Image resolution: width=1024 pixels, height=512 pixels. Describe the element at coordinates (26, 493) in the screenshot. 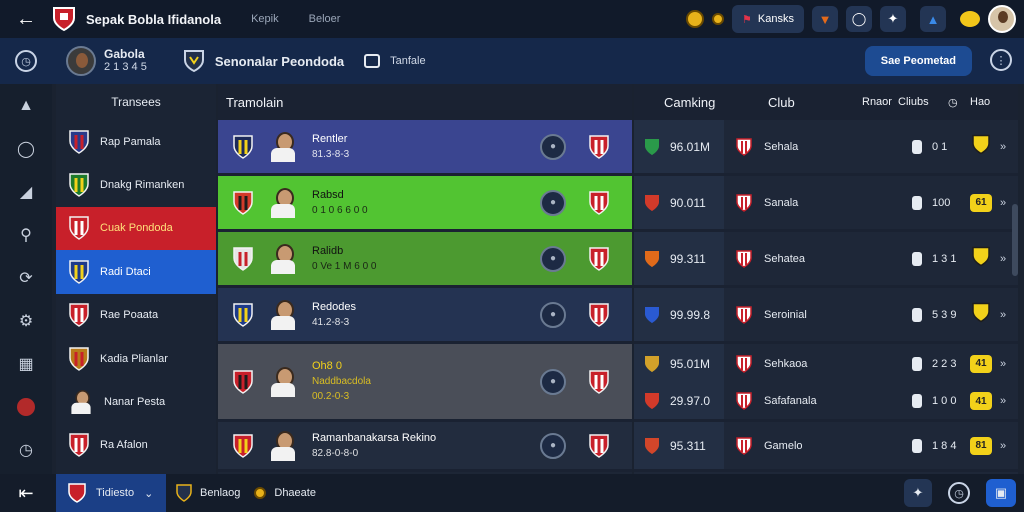

I see `exit-arrow-icon: ⇤` at that location.